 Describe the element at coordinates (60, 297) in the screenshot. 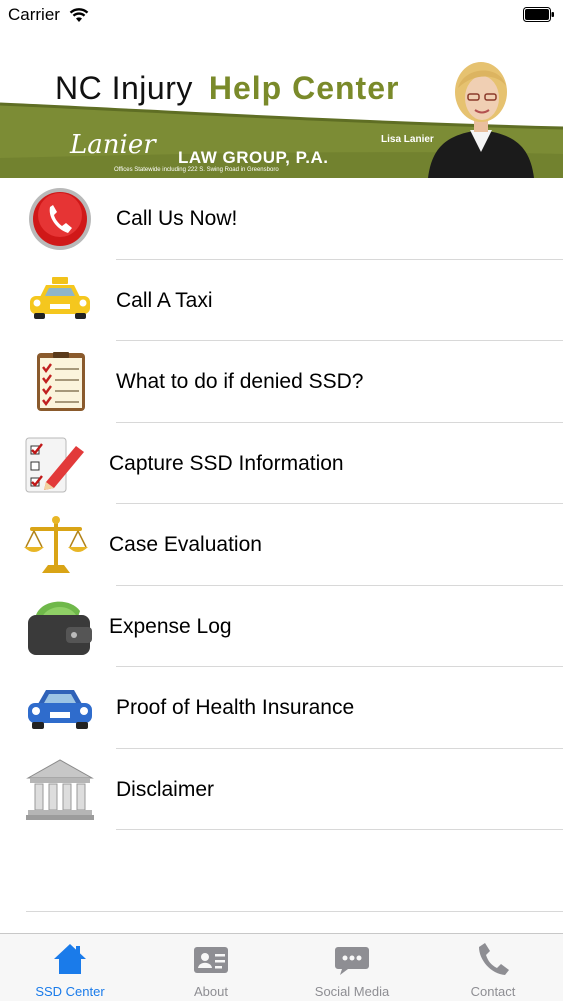

I see `taxi-icon` at that location.